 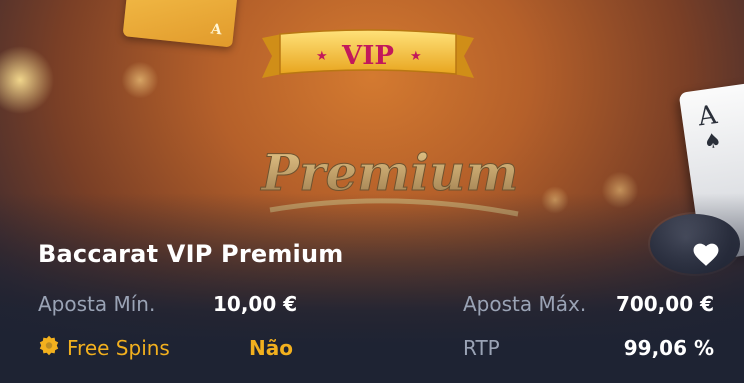 What do you see at coordinates (481, 348) in the screenshot?
I see `rtp-label: RTP` at bounding box center [481, 348].